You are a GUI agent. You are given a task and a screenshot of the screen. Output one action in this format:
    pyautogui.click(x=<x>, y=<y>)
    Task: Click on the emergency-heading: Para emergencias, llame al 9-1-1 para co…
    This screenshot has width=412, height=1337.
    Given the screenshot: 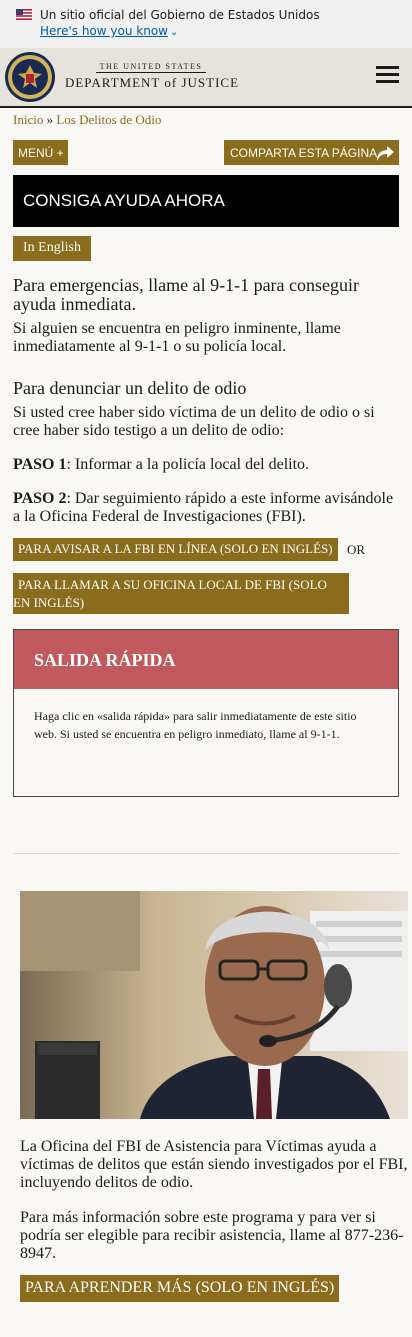 What is the action you would take?
    pyautogui.click(x=186, y=294)
    